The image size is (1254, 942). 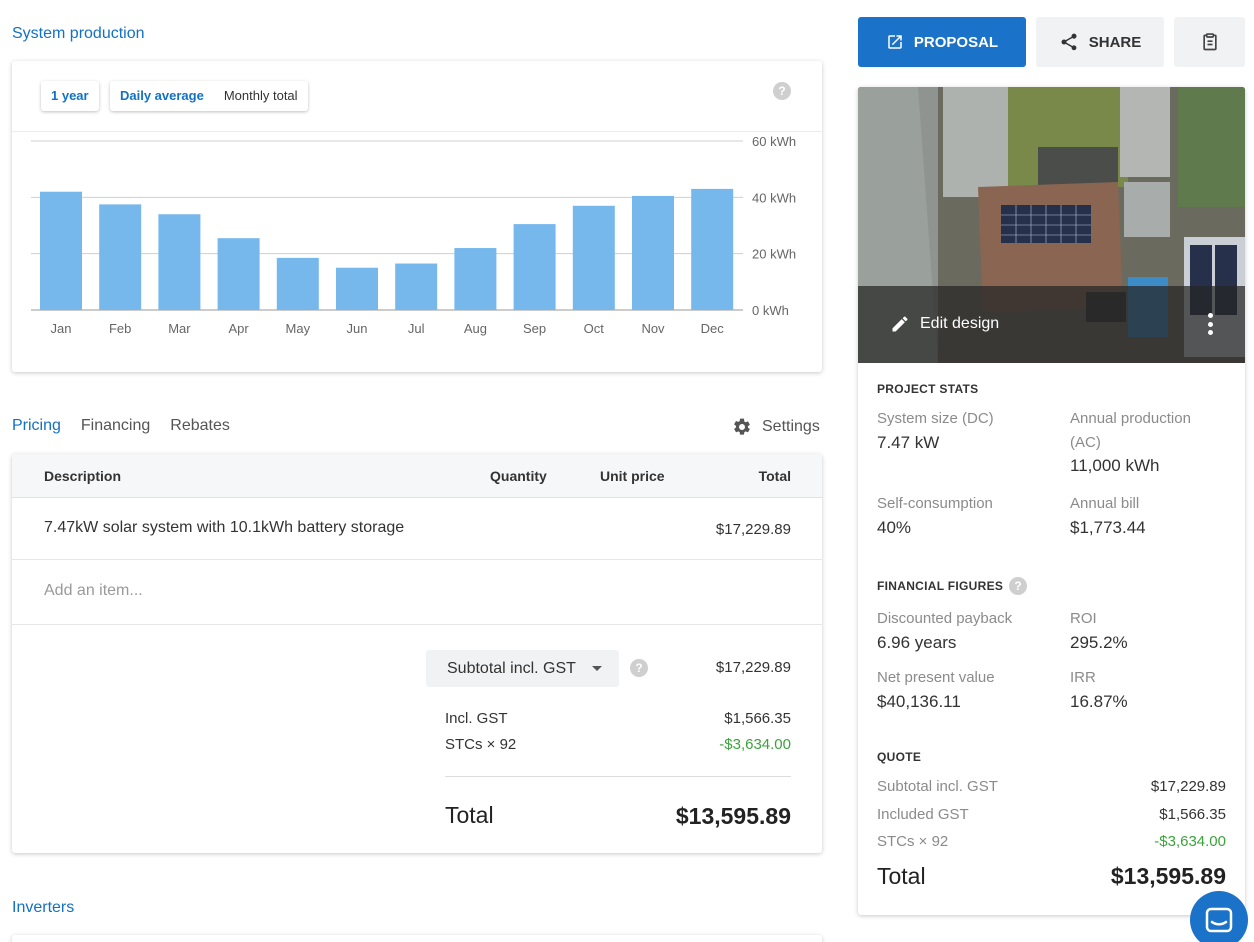 I want to click on more-options-icon, so click(x=1210, y=324).